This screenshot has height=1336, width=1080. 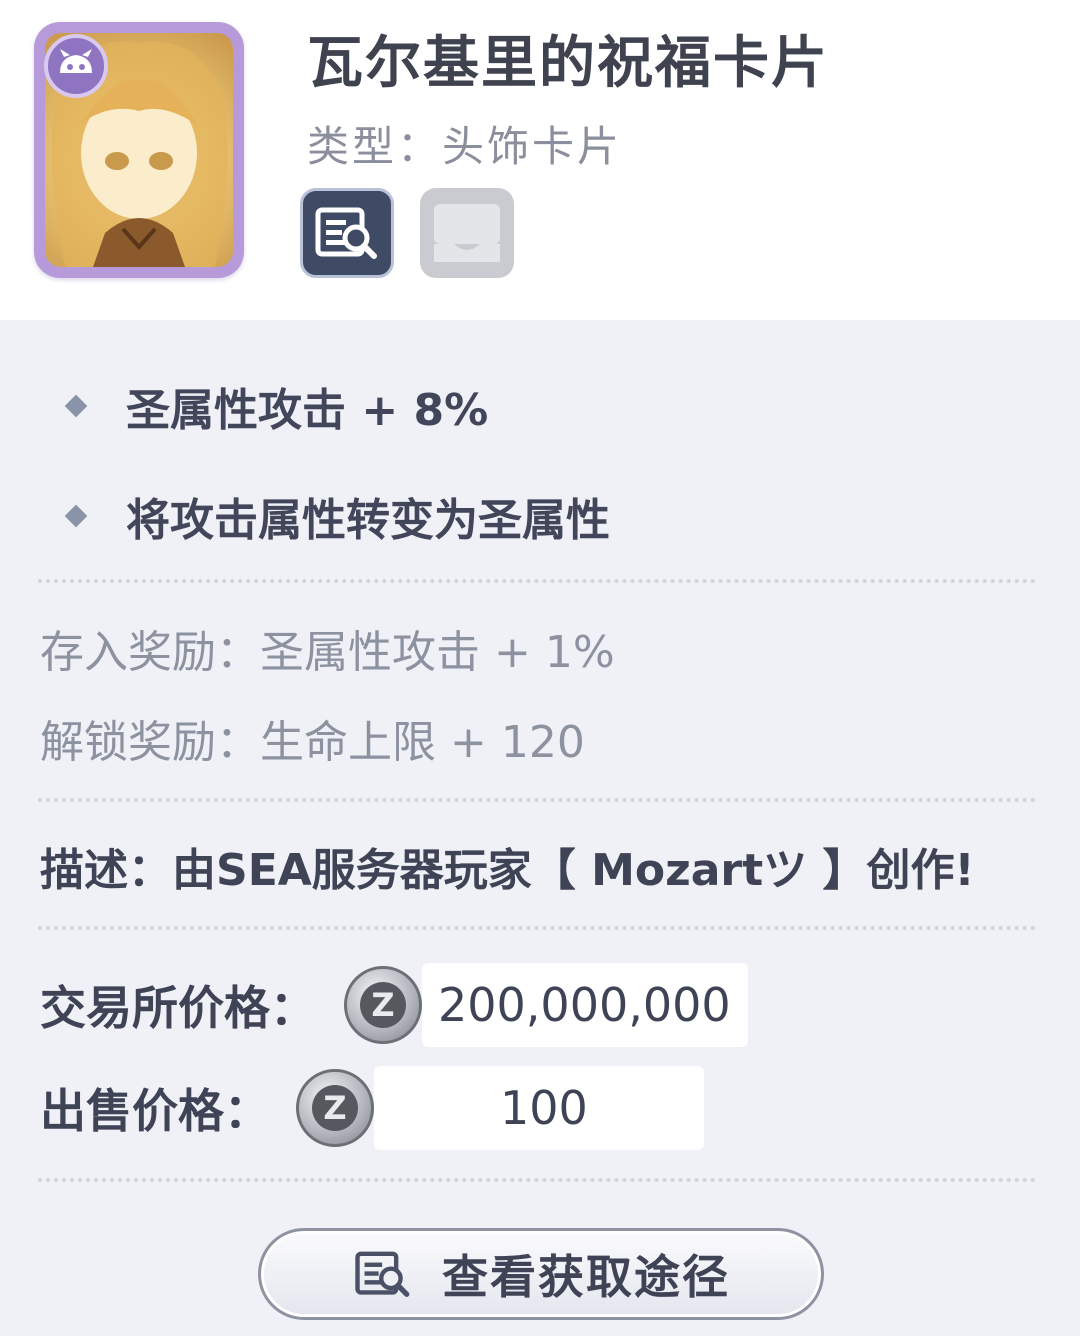 What do you see at coordinates (327, 652) in the screenshot?
I see `deposit-bonus: 存入奖励：圣属性攻击 + 1%` at bounding box center [327, 652].